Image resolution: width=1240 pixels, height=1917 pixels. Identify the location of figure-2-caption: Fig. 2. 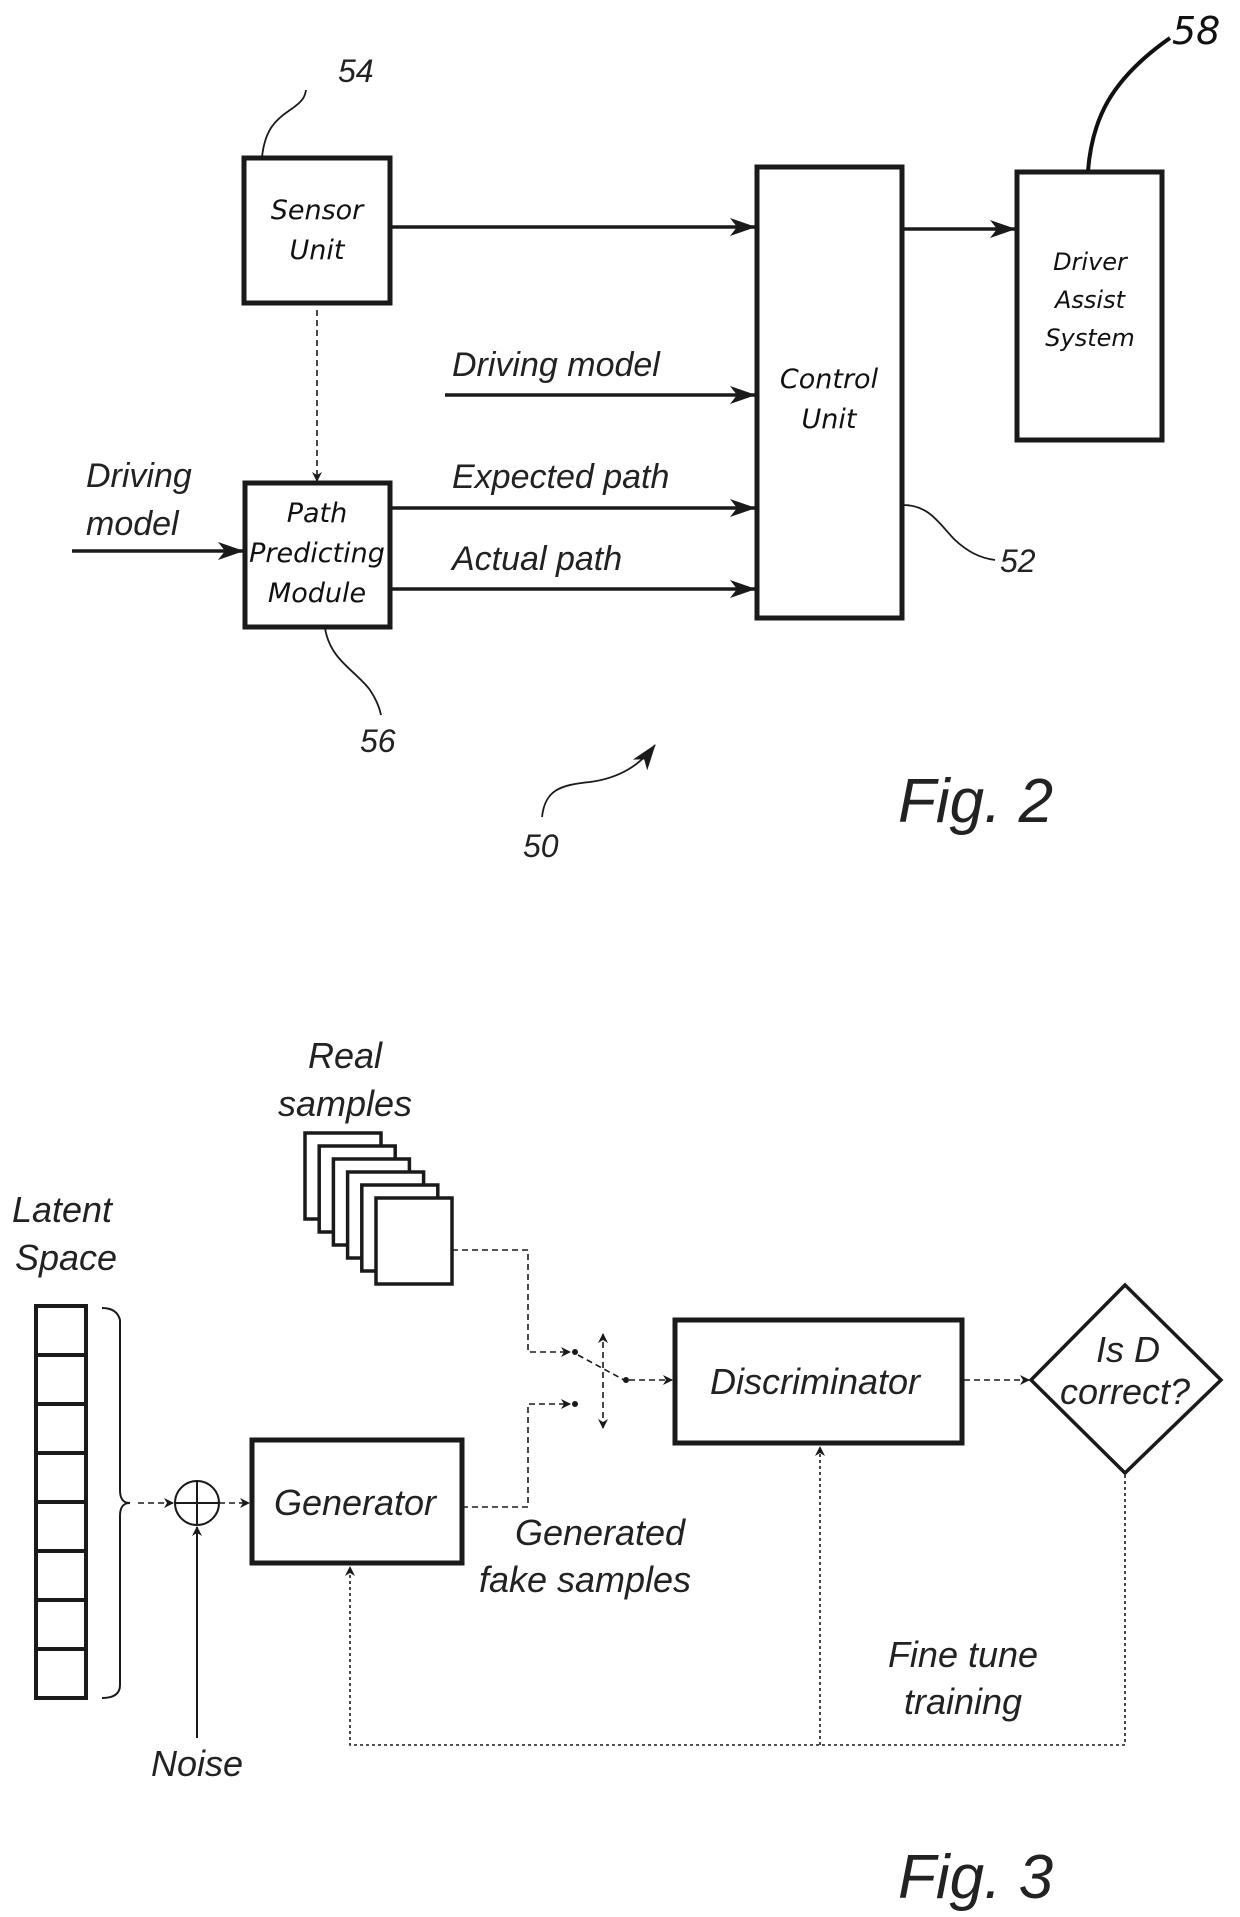
(975, 801).